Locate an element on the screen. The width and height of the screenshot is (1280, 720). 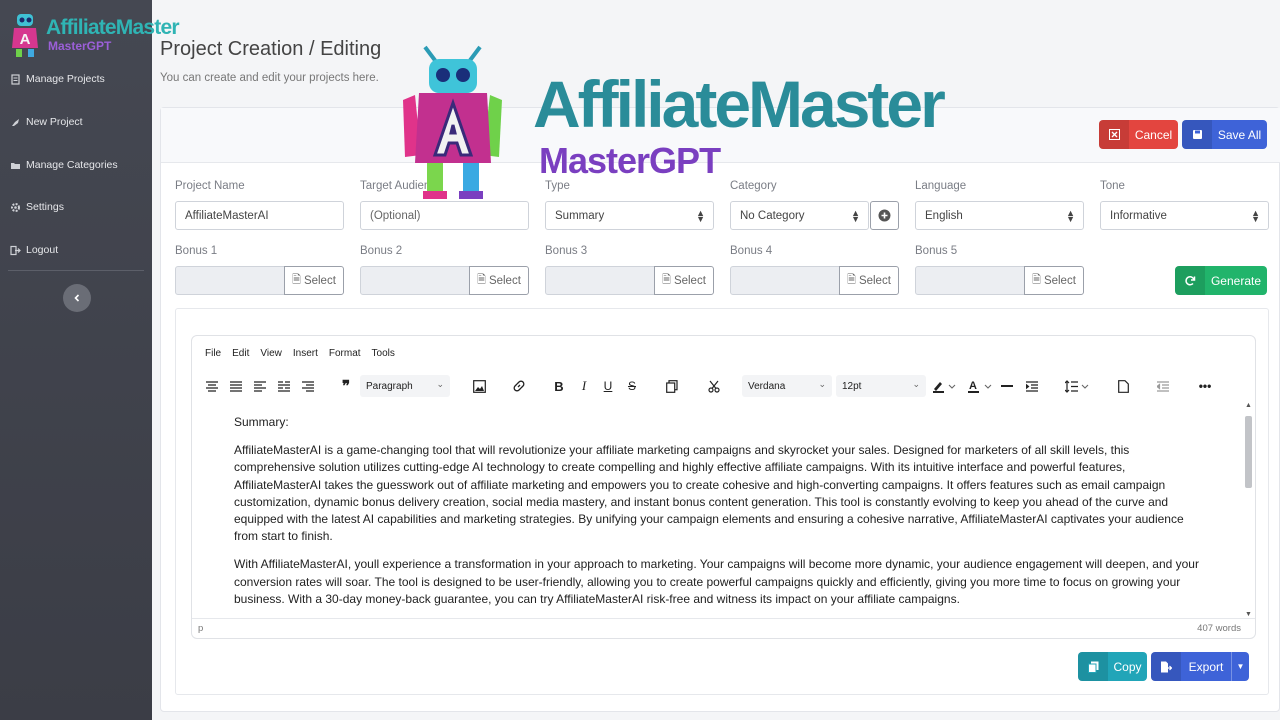
generate-button: Generate is located at coordinates (1221, 280).